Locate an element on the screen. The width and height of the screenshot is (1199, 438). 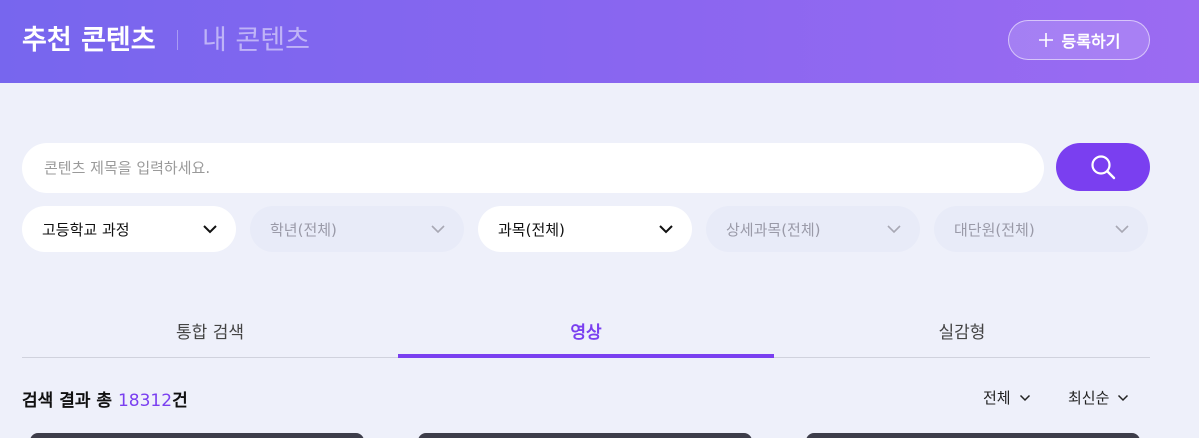
filter-detail-subject: 상세과목(전체) is located at coordinates (813, 229).